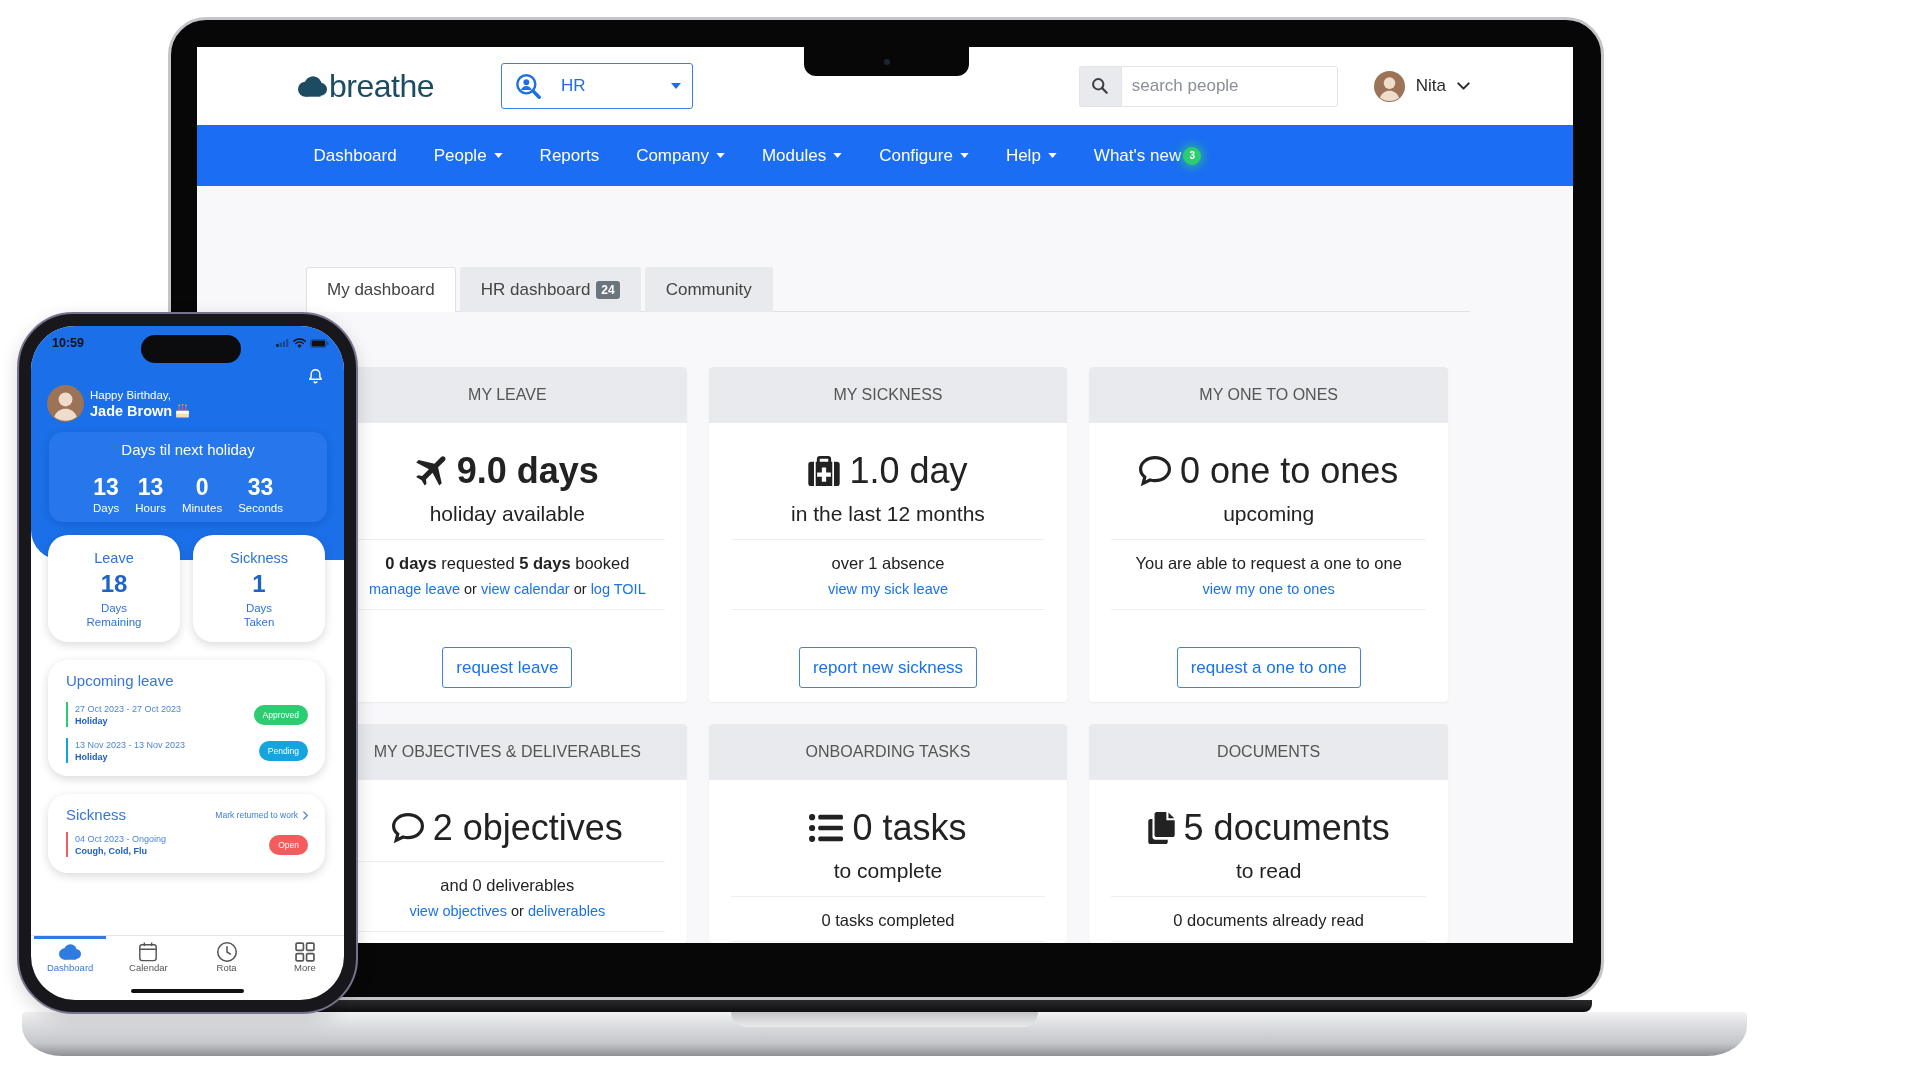 The image size is (1920, 1080). What do you see at coordinates (111, 850) in the screenshot?
I see `entry-type: Cough, Cold, Flu` at bounding box center [111, 850].